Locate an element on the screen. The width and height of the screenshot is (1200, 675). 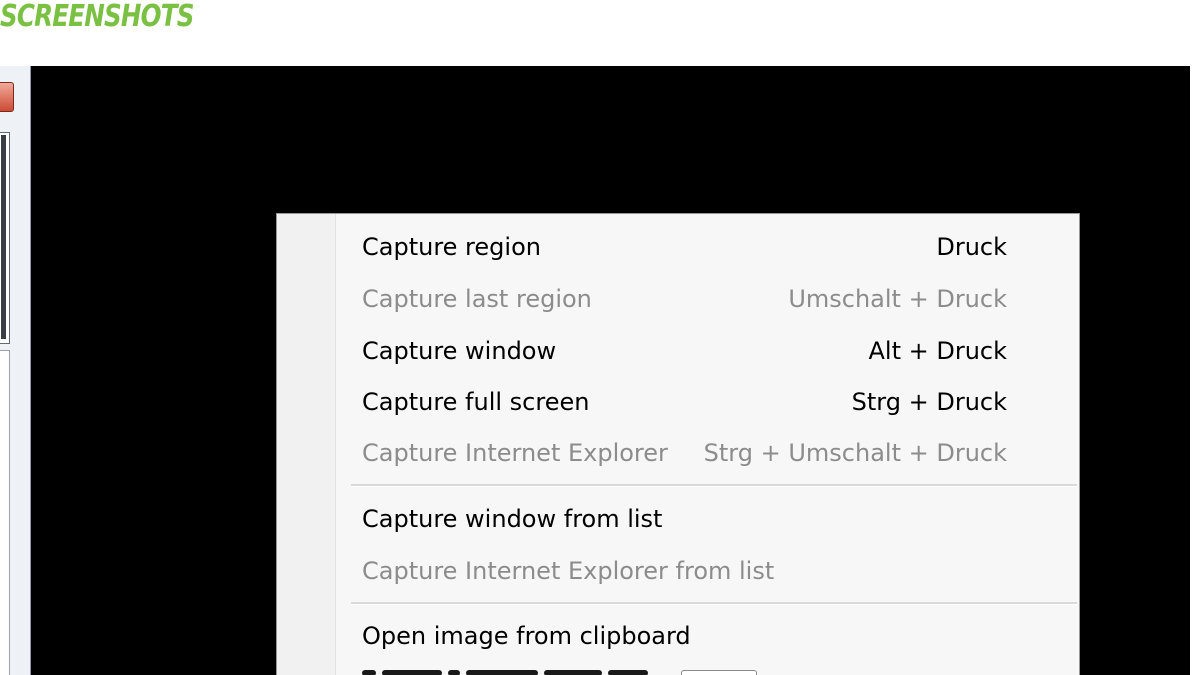
menu-item-label: Open image from clipboard is located at coordinates (526, 636).